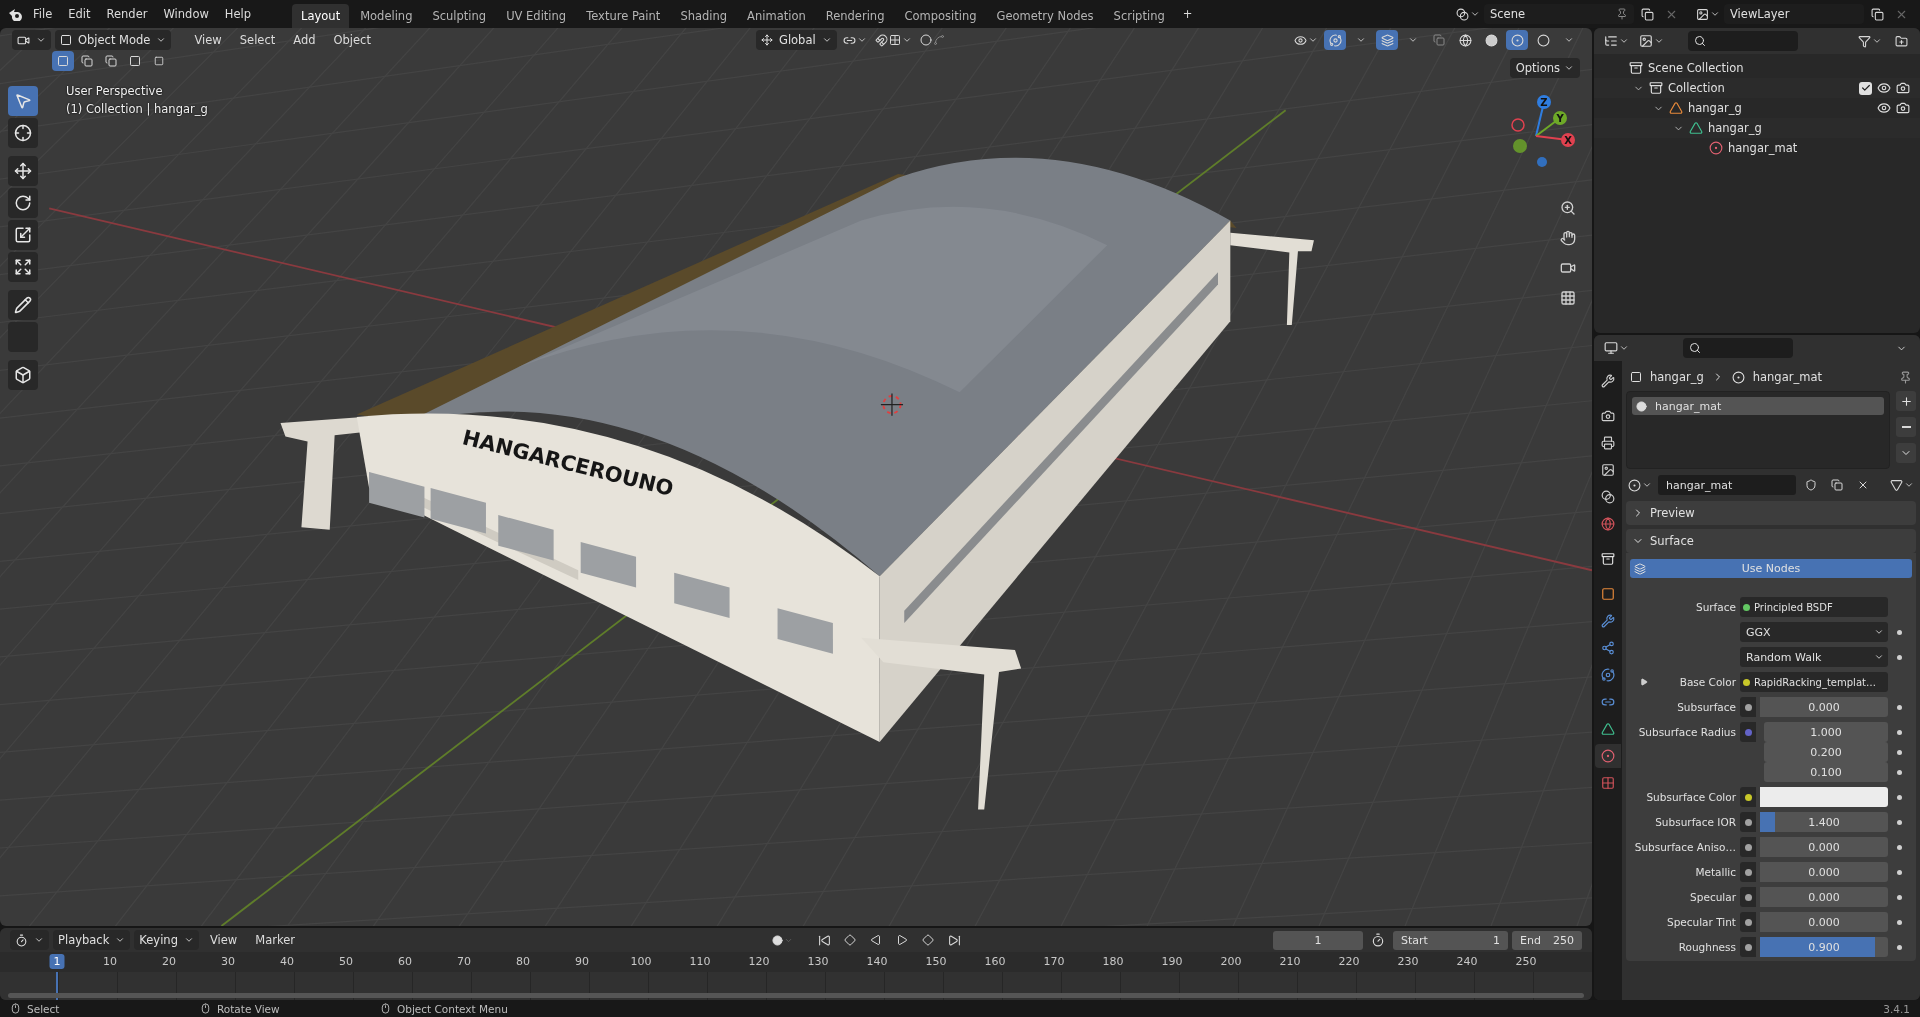  Describe the element at coordinates (1826, 752) in the screenshot. I see `number-field: 0.200` at that location.